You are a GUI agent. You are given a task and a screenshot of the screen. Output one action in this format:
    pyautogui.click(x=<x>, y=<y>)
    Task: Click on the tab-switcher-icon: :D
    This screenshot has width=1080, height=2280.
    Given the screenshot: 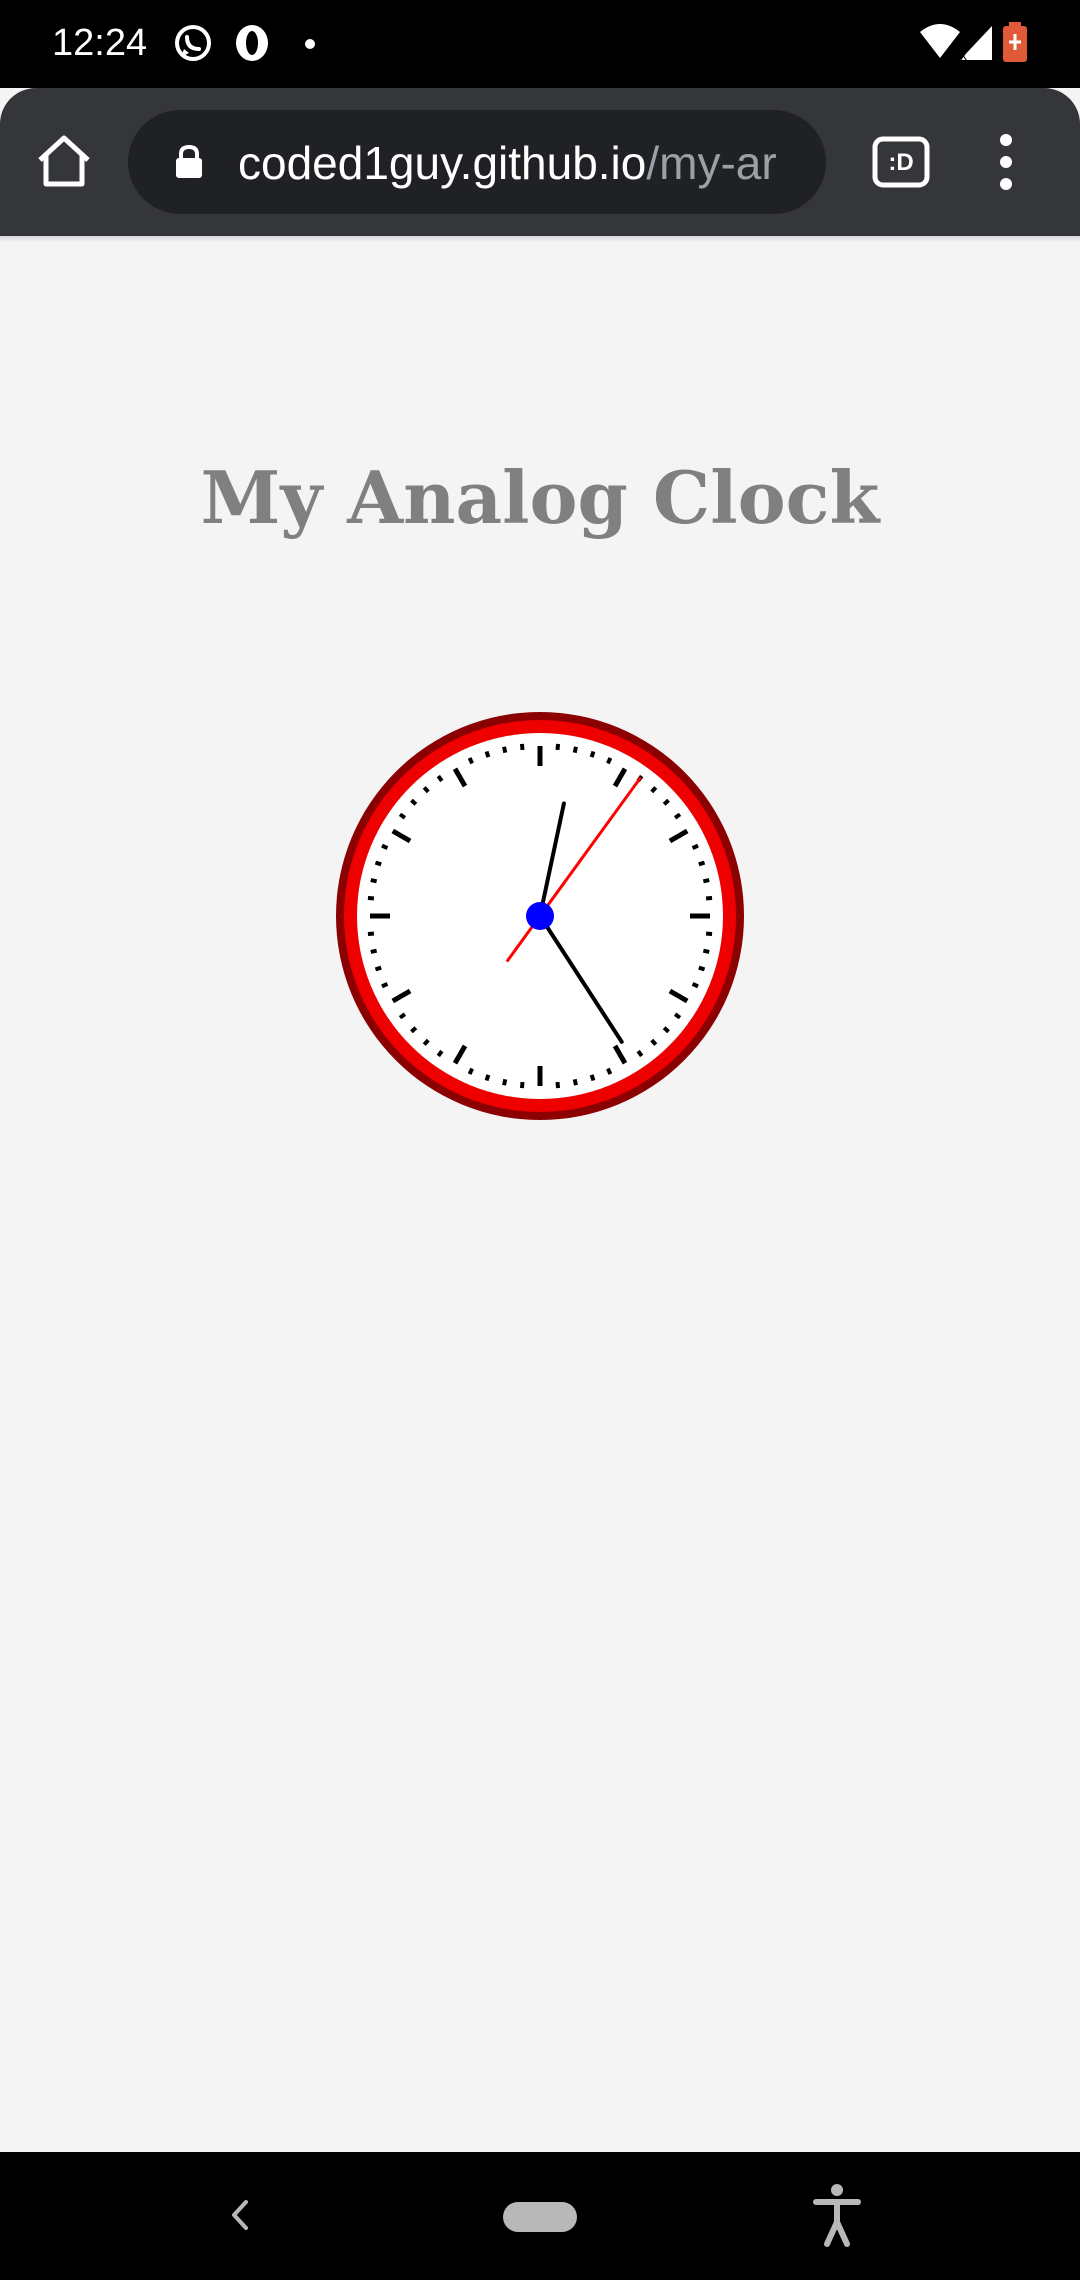 What is the action you would take?
    pyautogui.click(x=901, y=162)
    